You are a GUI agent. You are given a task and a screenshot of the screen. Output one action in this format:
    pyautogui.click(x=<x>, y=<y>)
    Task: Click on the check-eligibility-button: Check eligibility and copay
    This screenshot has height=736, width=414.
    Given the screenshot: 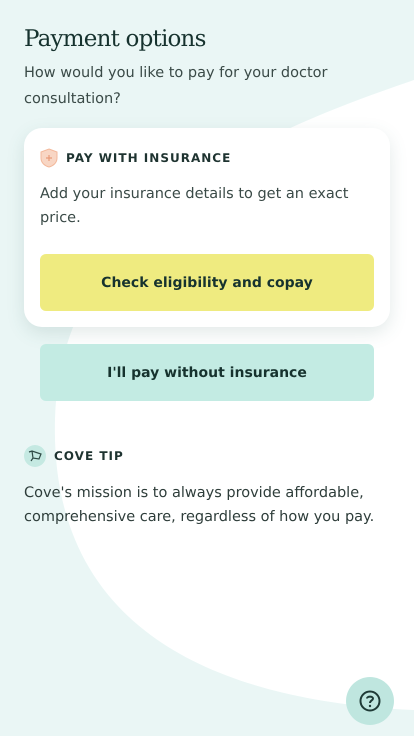 What is the action you would take?
    pyautogui.click(x=207, y=282)
    